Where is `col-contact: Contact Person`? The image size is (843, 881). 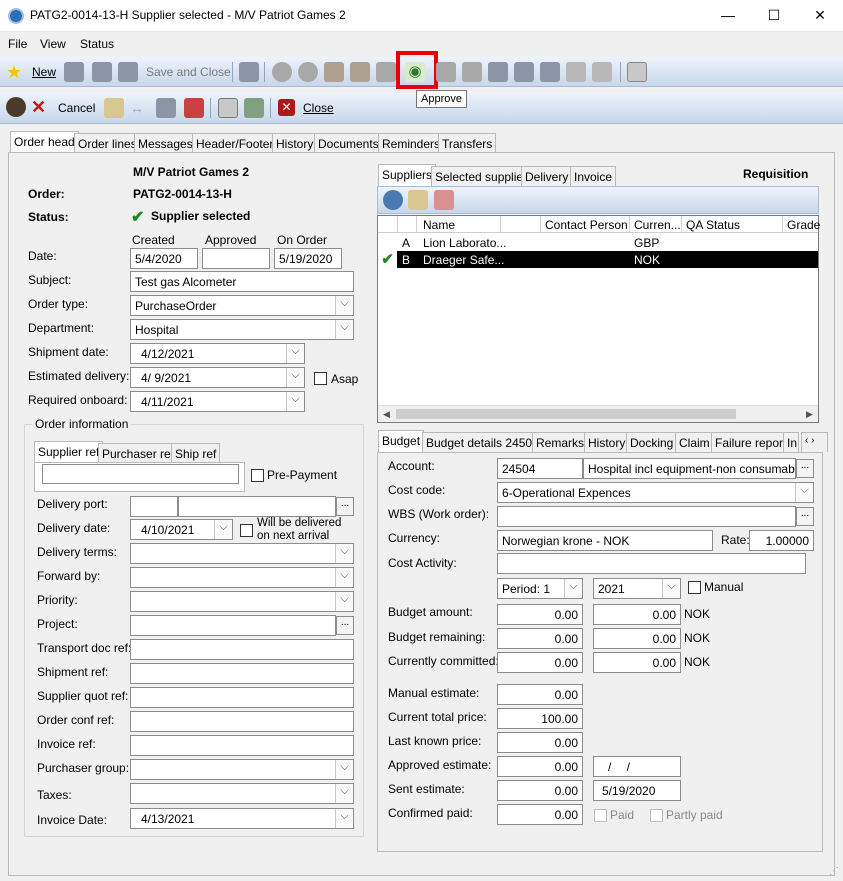 col-contact: Contact Person is located at coordinates (586, 225).